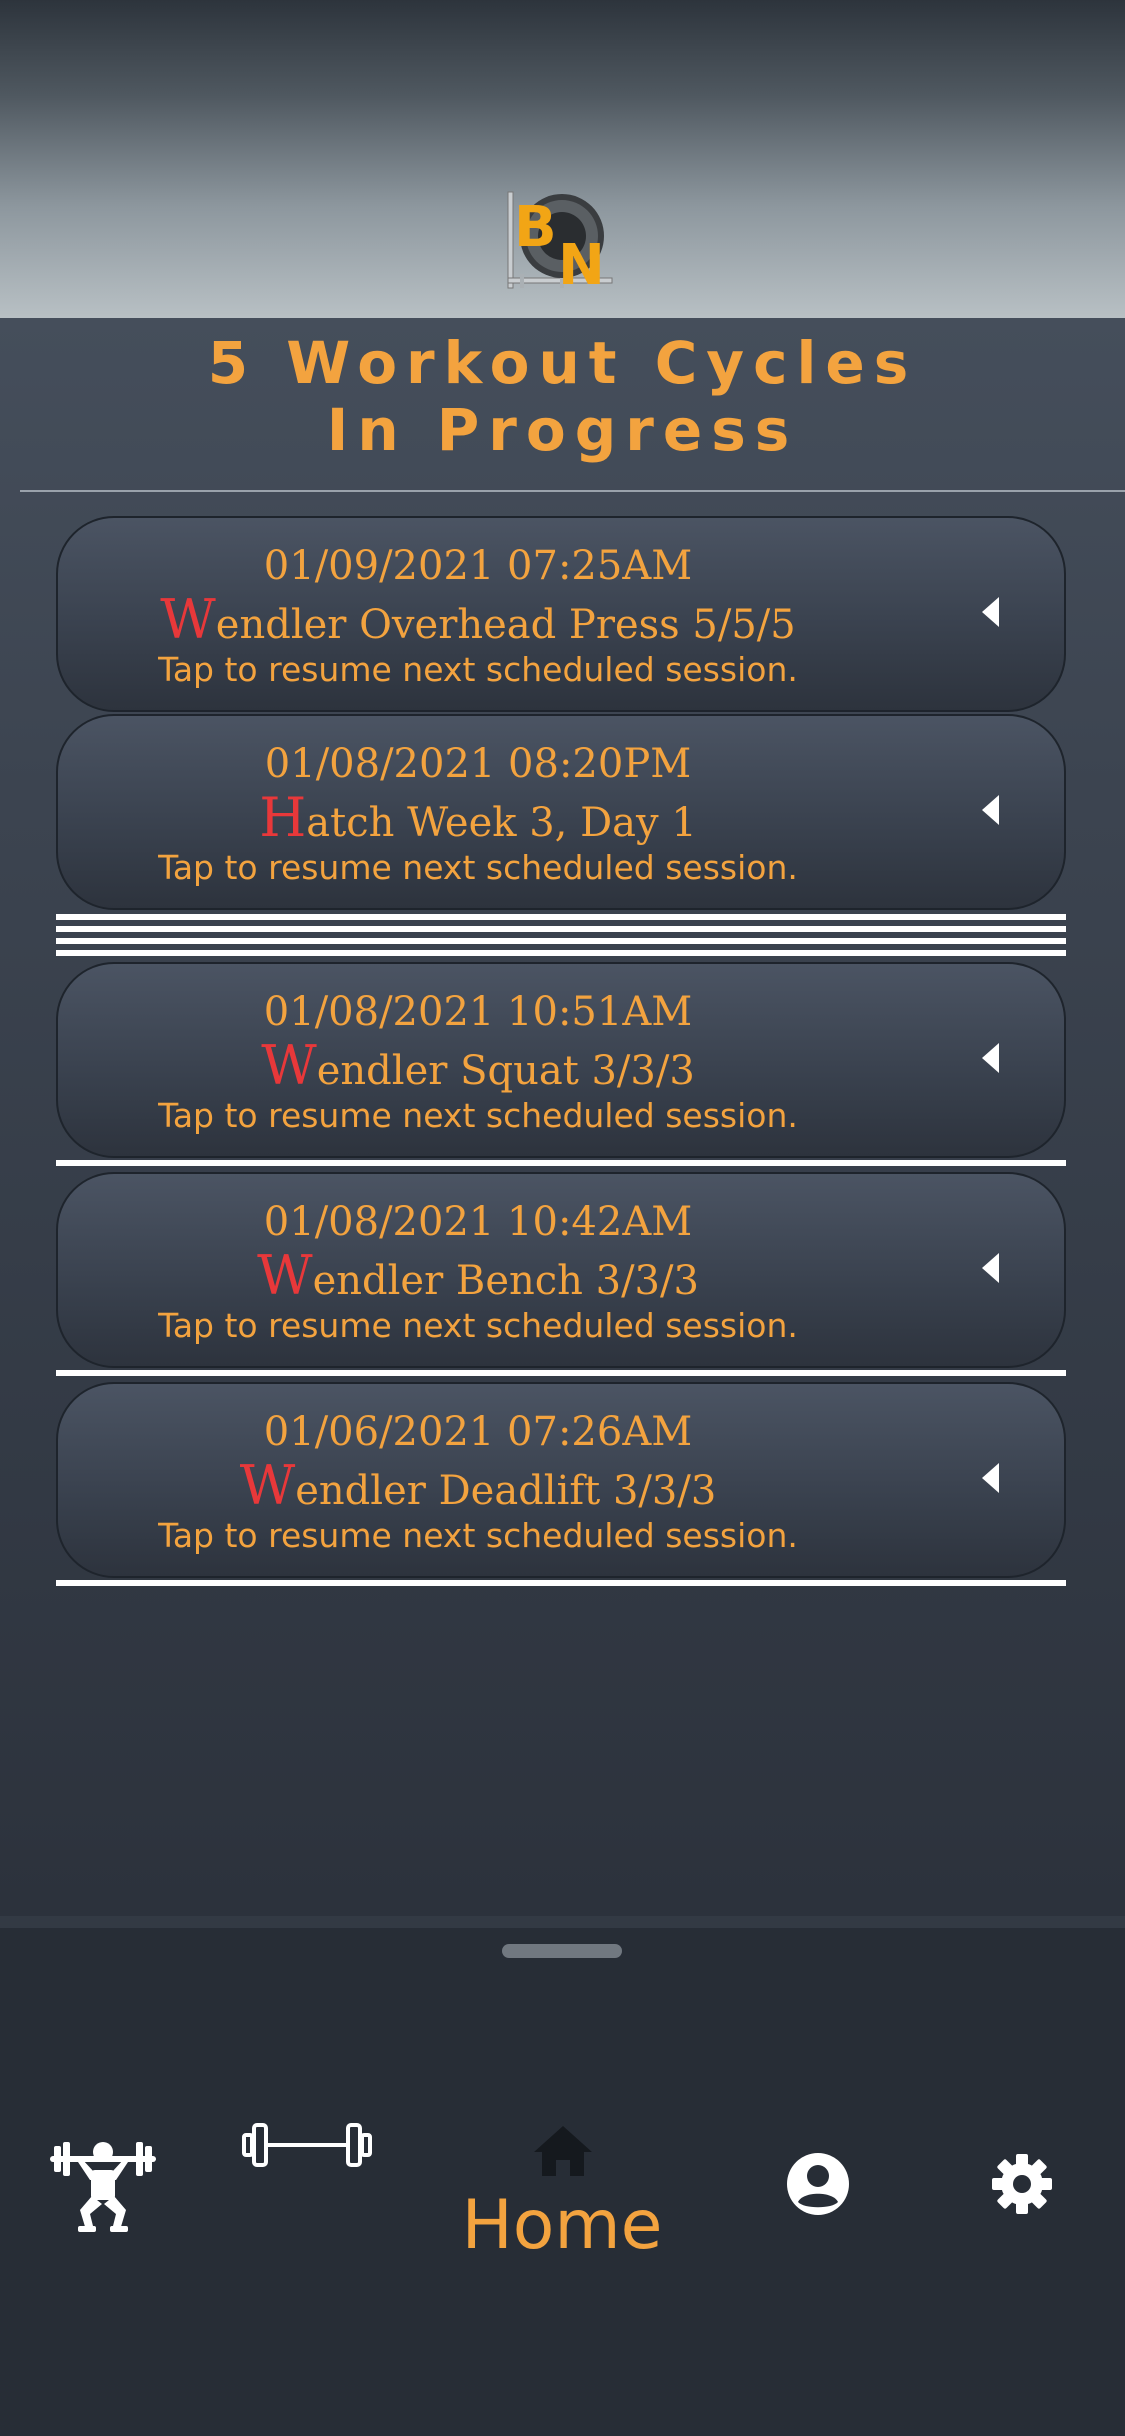 The height and width of the screenshot is (2436, 1125). What do you see at coordinates (478, 1432) in the screenshot?
I see `cycle-date: 01/06/2021 07:26AM` at bounding box center [478, 1432].